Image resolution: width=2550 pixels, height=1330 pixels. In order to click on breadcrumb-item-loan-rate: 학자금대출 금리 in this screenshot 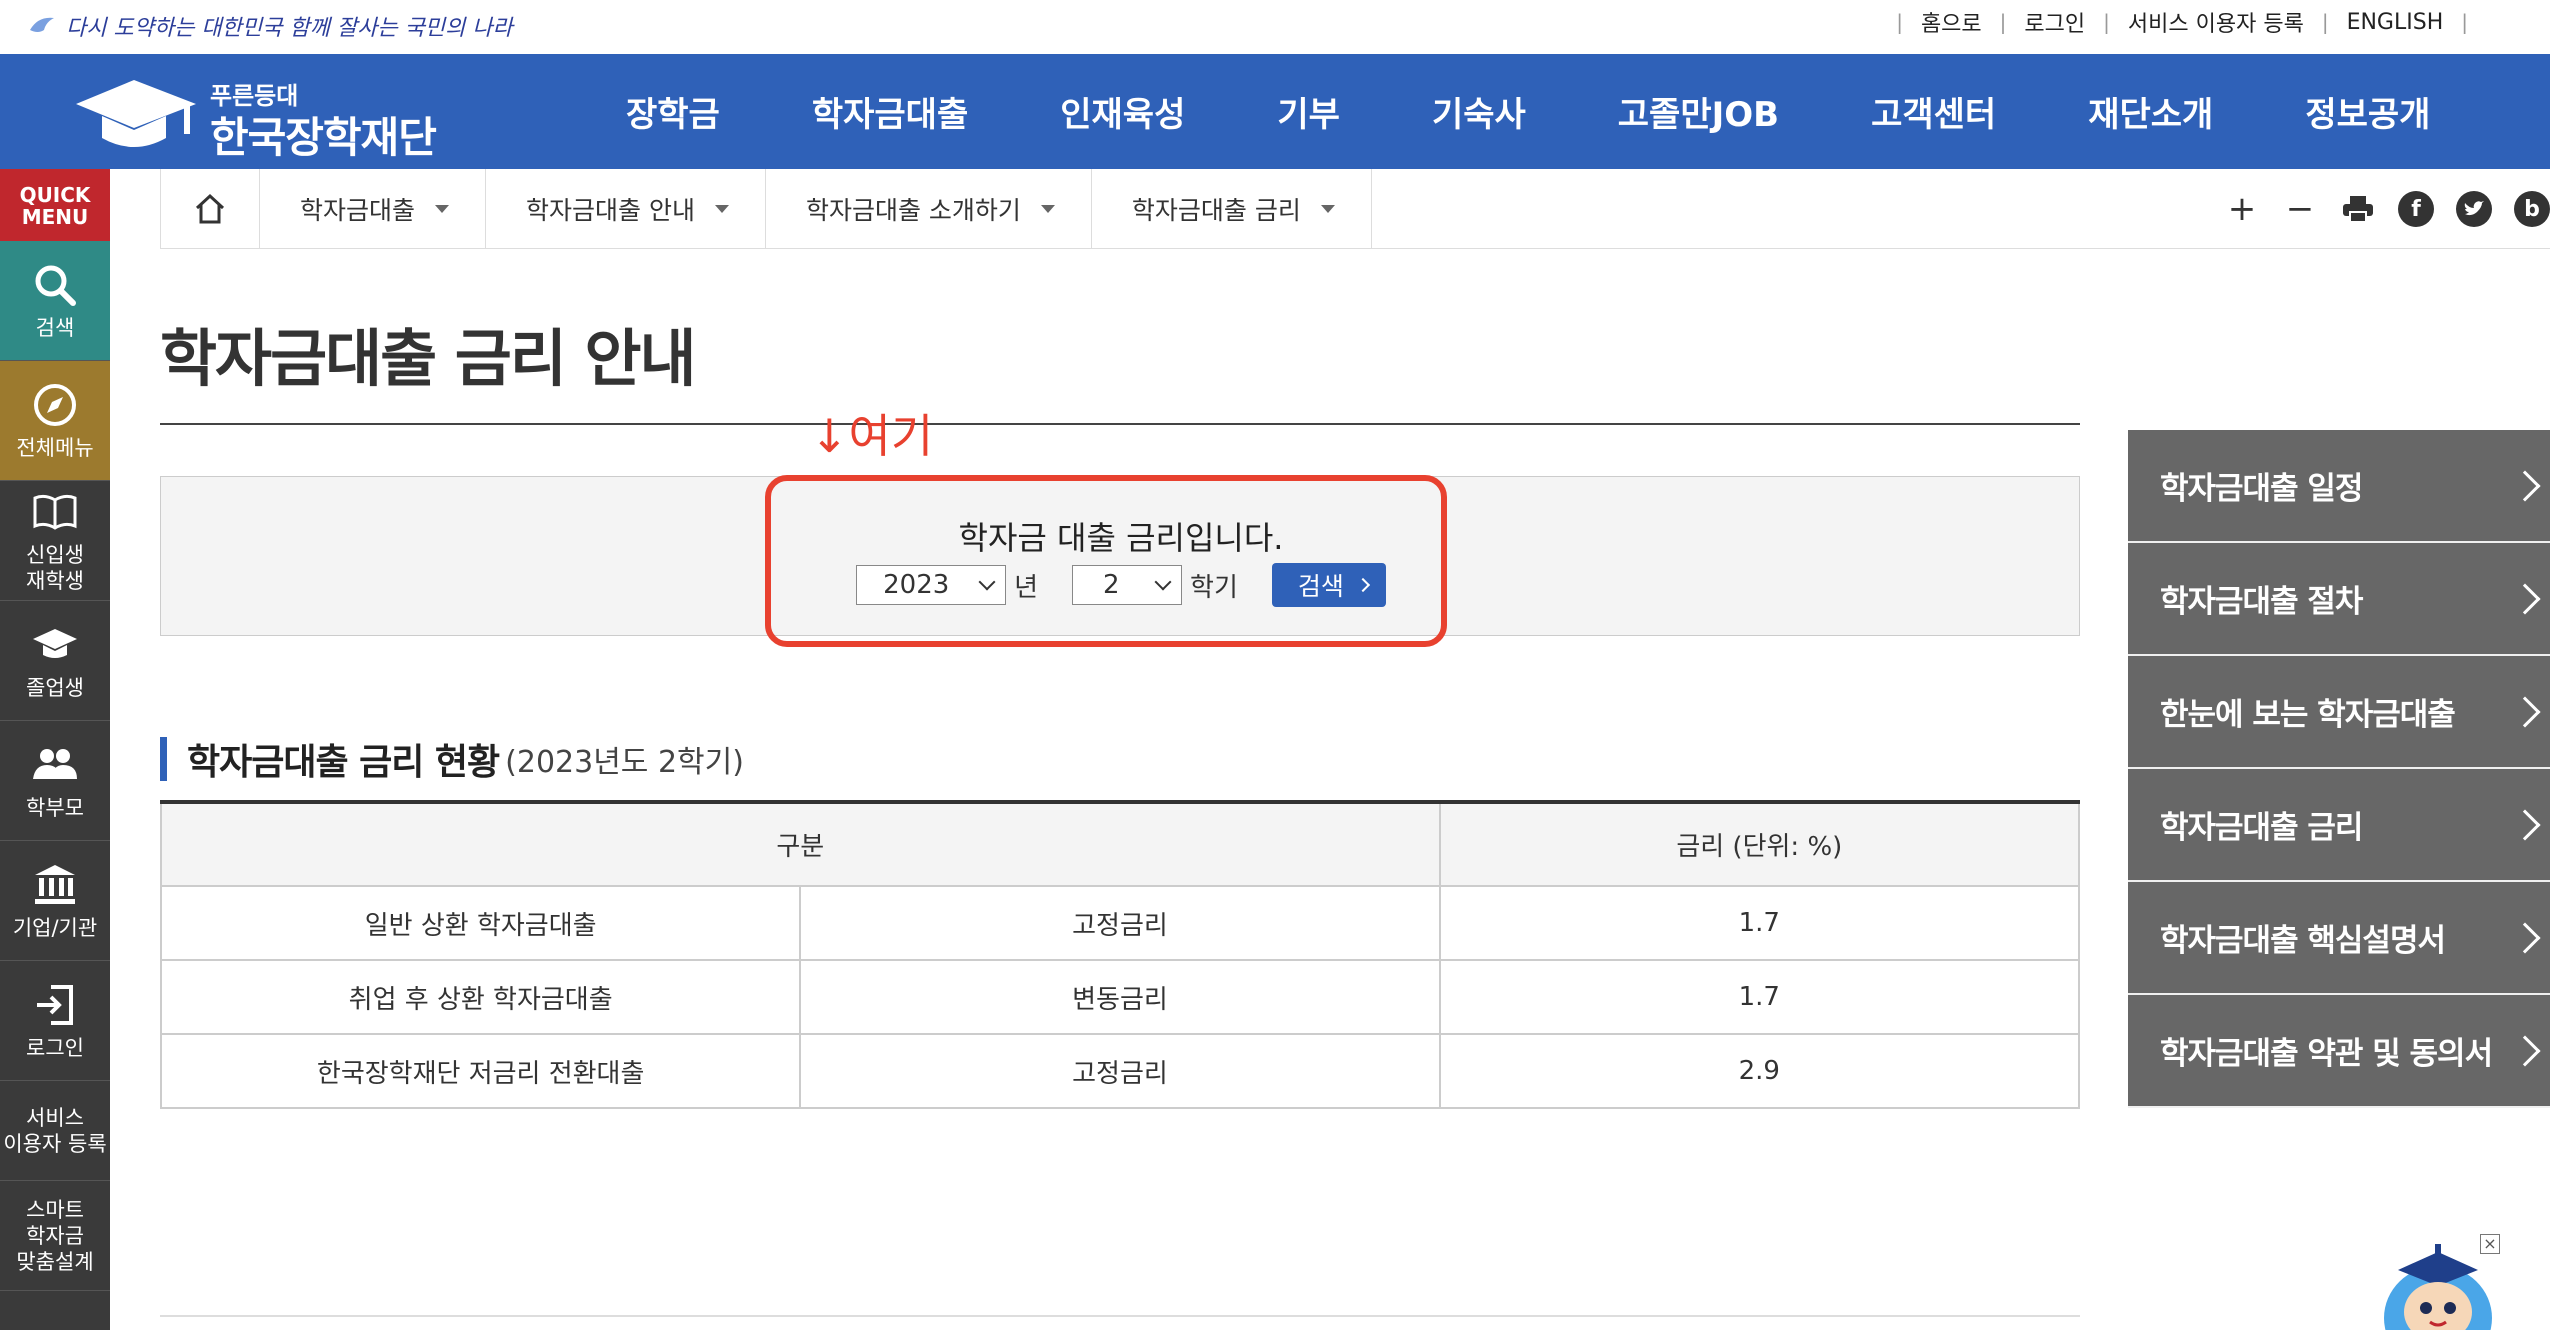, I will do `click(1232, 209)`.